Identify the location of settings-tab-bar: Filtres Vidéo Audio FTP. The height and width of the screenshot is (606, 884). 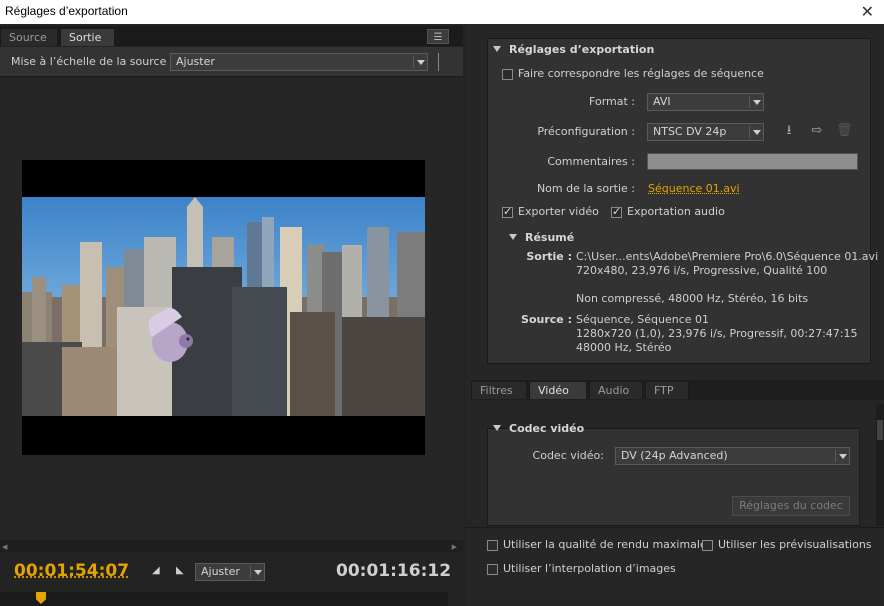
(677, 390).